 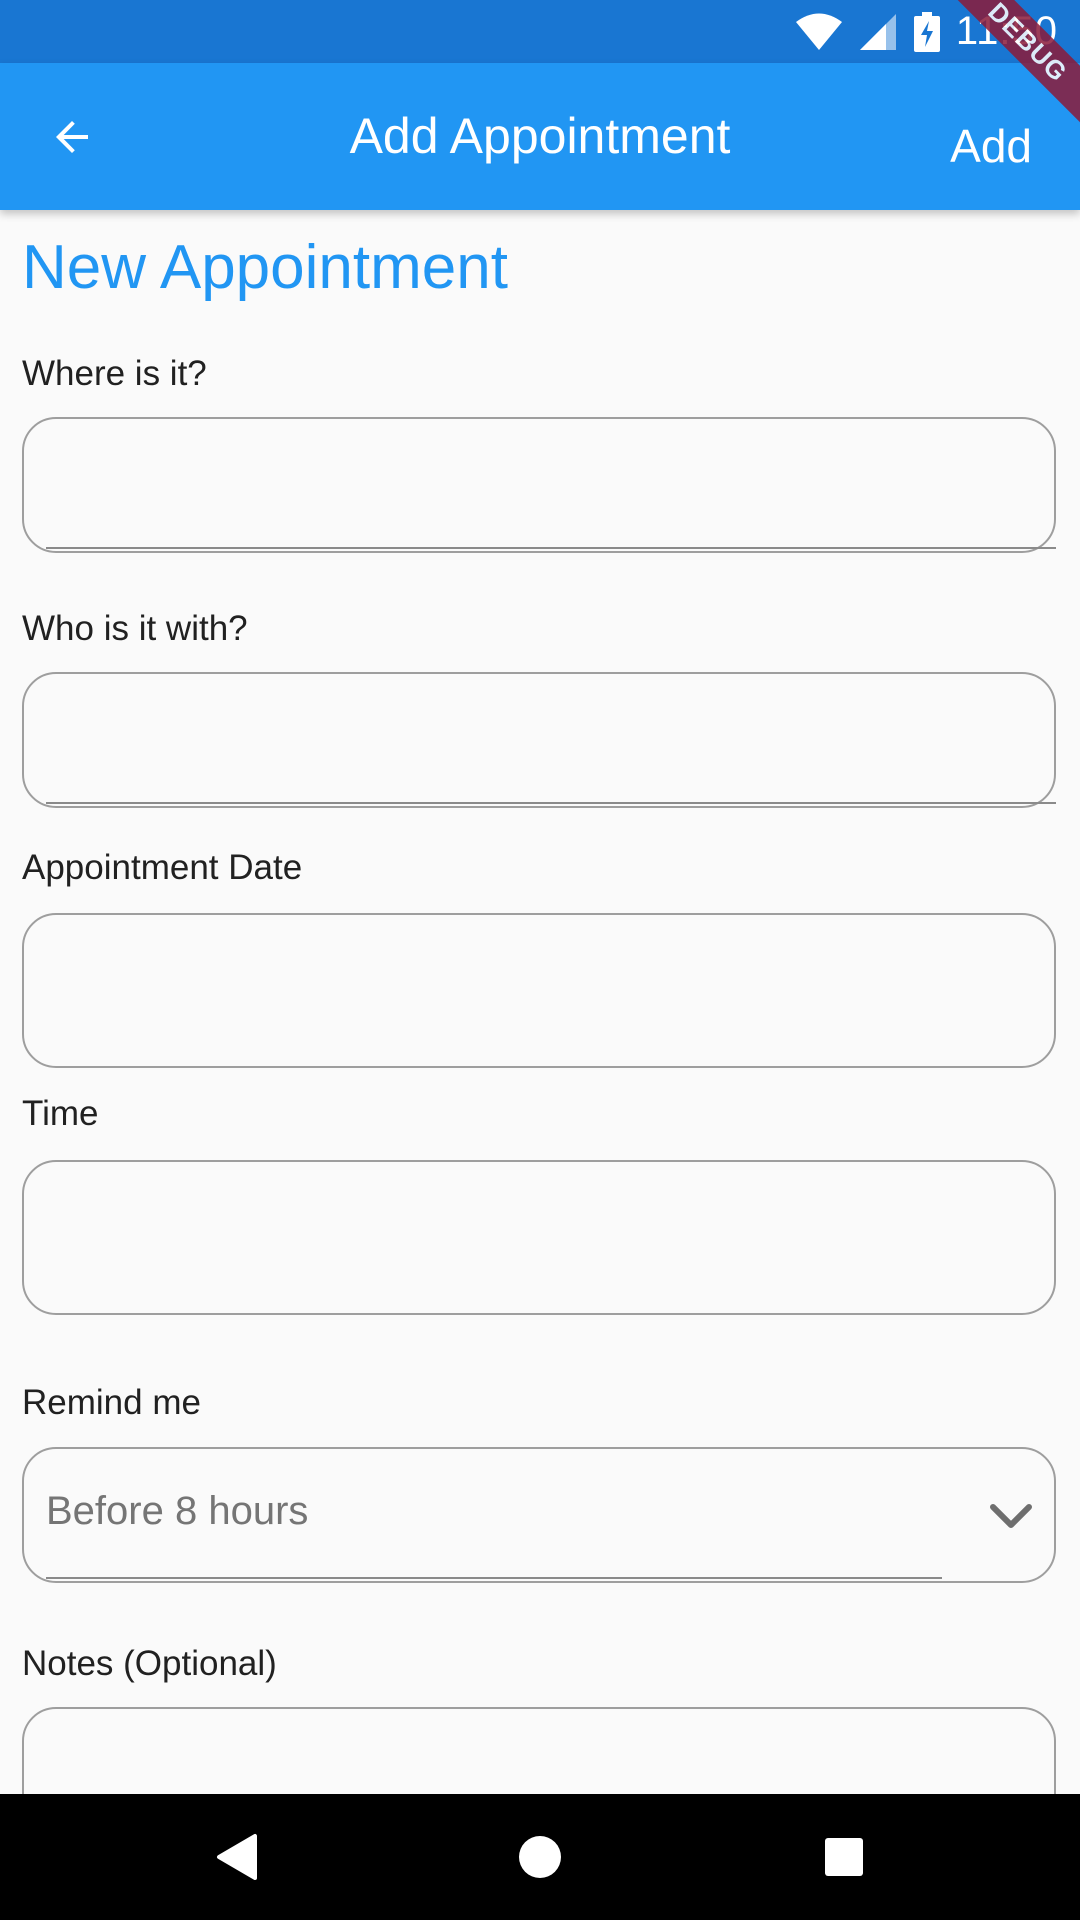 I want to click on with-label: Who is it with?, so click(x=135, y=628).